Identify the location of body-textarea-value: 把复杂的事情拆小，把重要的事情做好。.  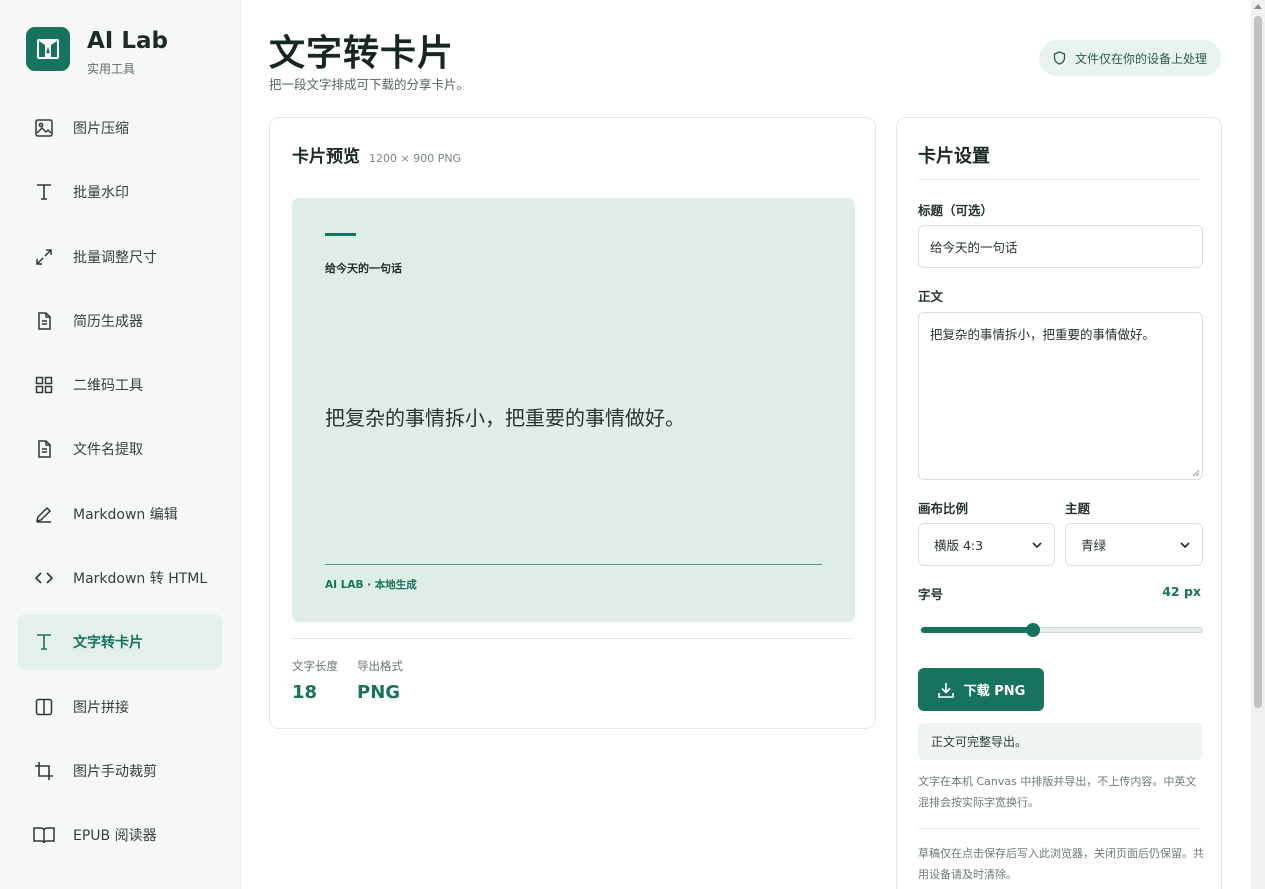
(1043, 334).